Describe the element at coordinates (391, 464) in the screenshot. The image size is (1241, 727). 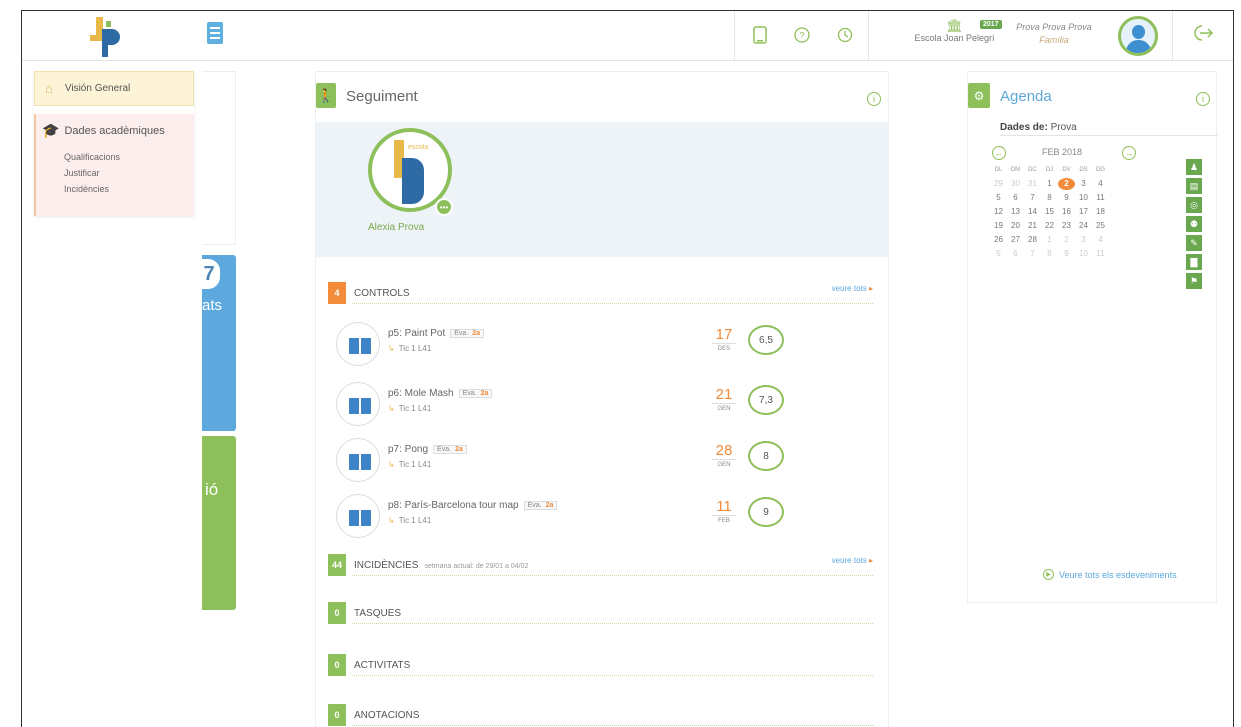
I see `subject-arrow-icon: ↳` at that location.